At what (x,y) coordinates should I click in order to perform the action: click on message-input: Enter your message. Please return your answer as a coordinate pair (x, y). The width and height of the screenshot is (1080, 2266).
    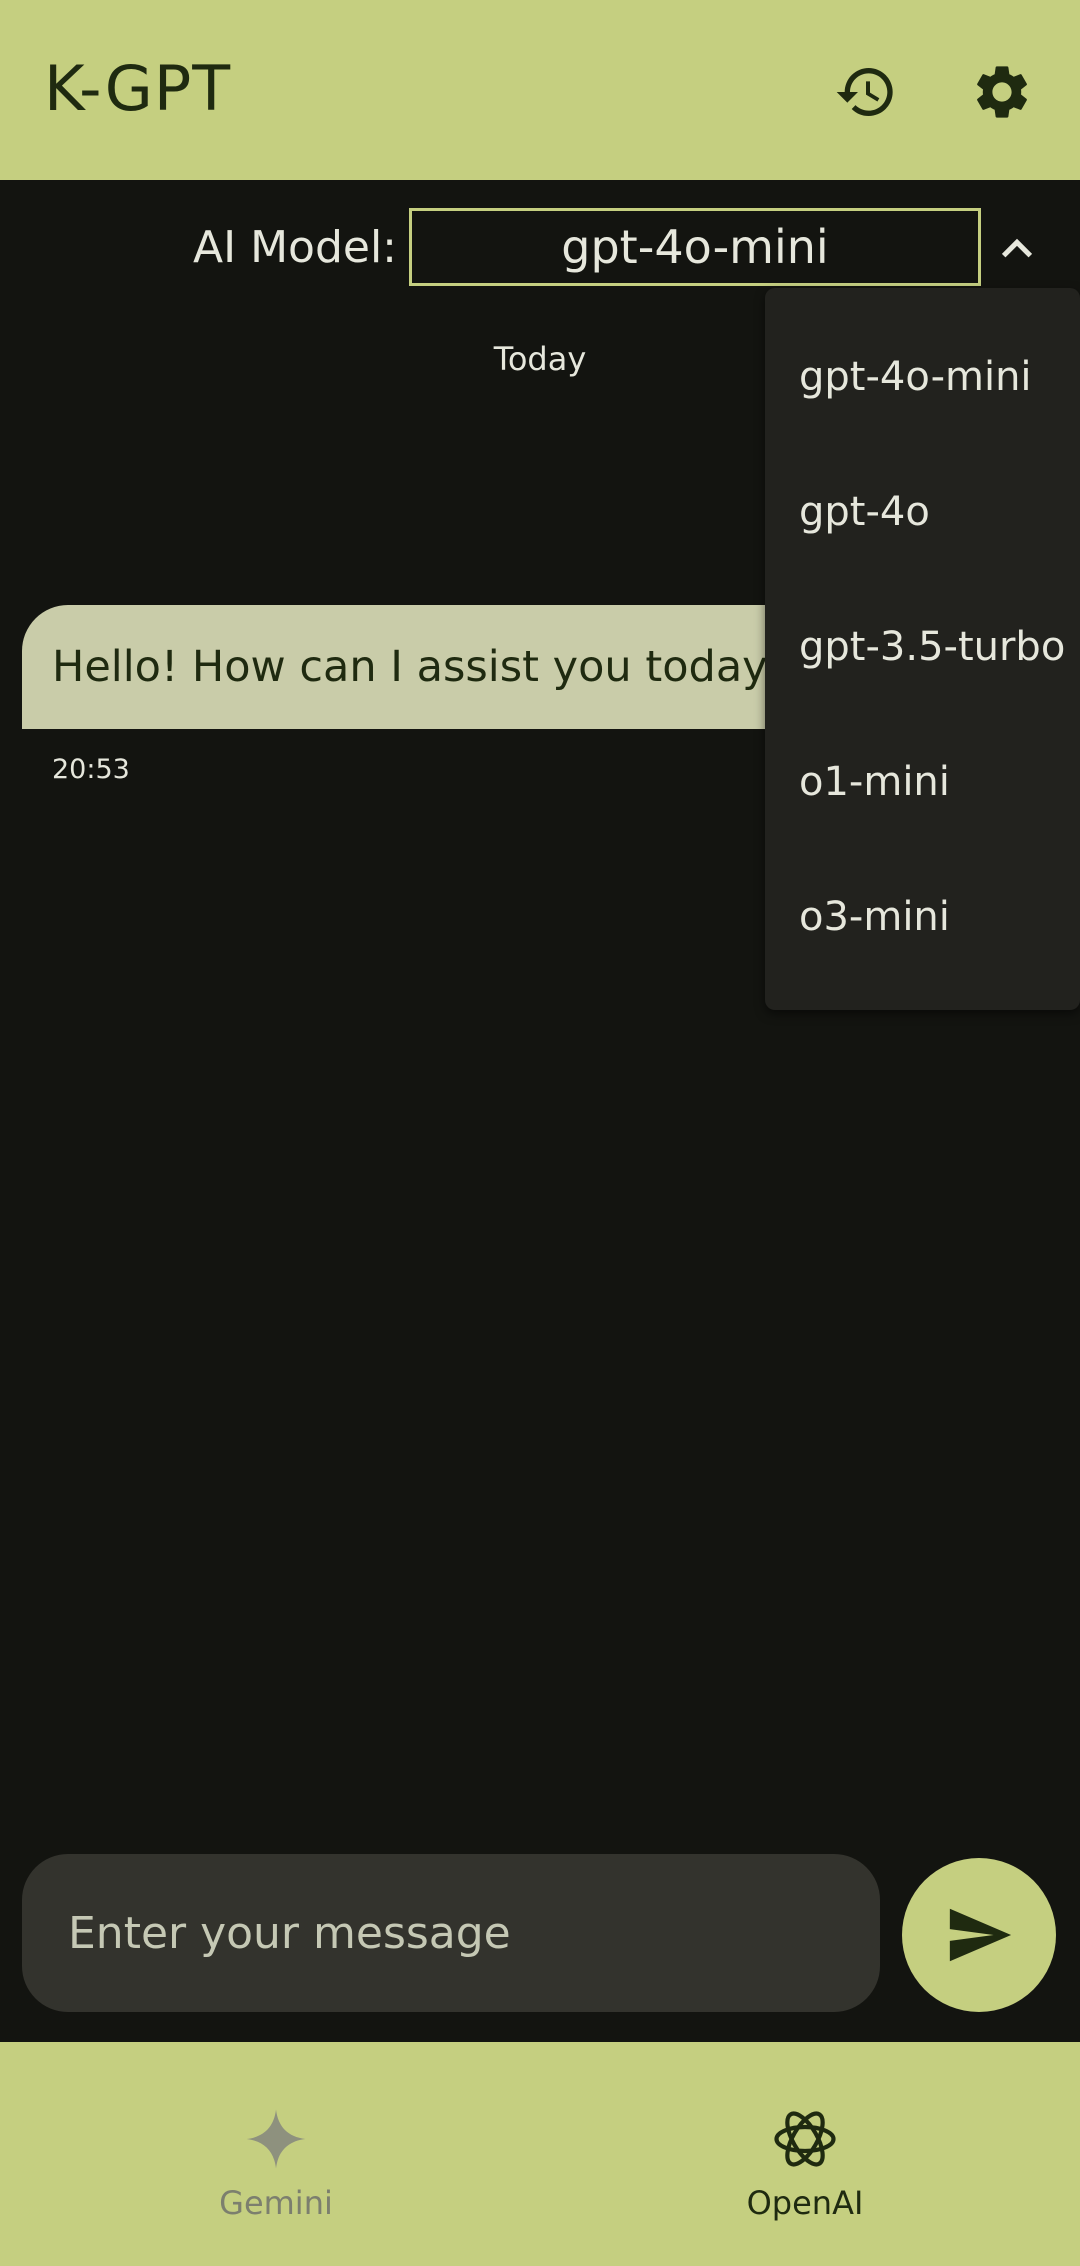
    Looking at the image, I should click on (451, 1933).